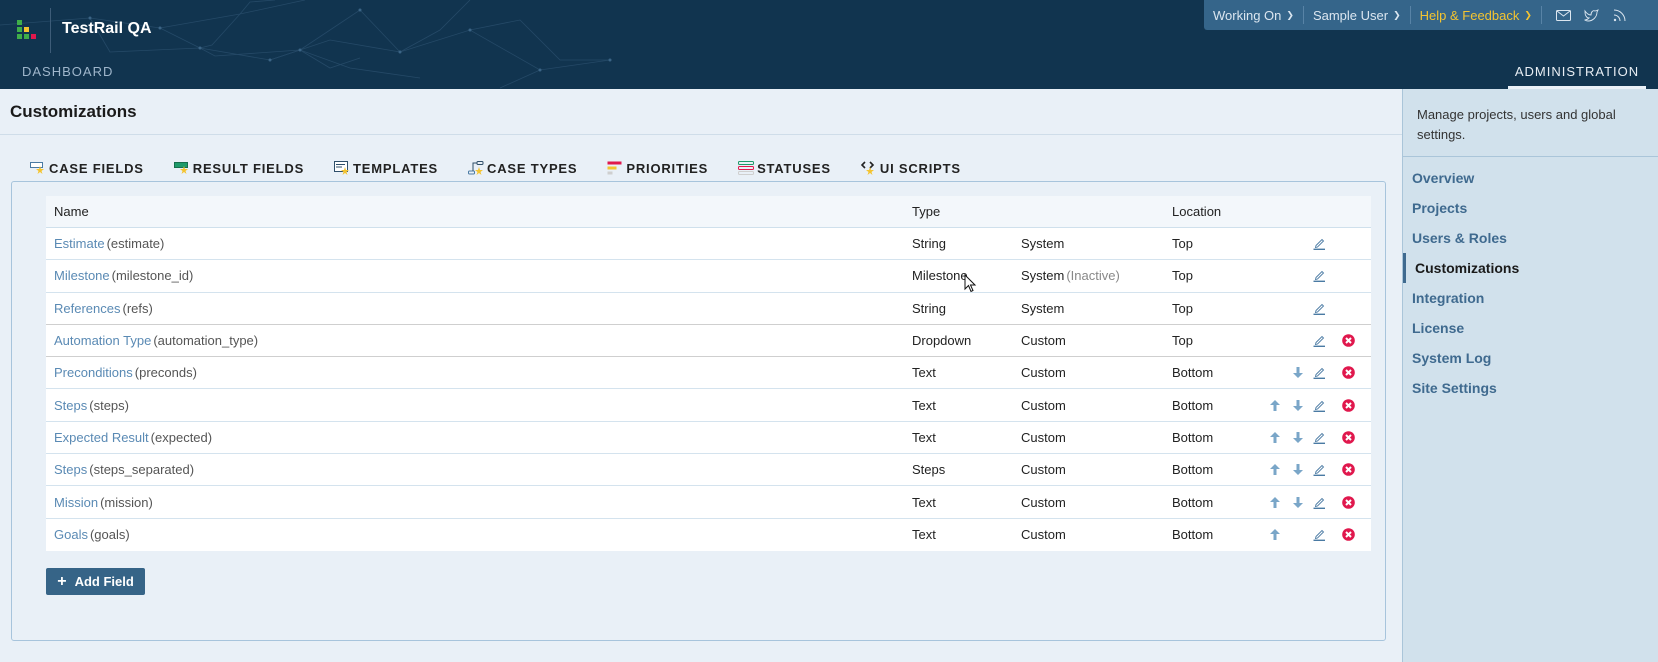  I want to click on field-name-link: Estimate, so click(79, 243).